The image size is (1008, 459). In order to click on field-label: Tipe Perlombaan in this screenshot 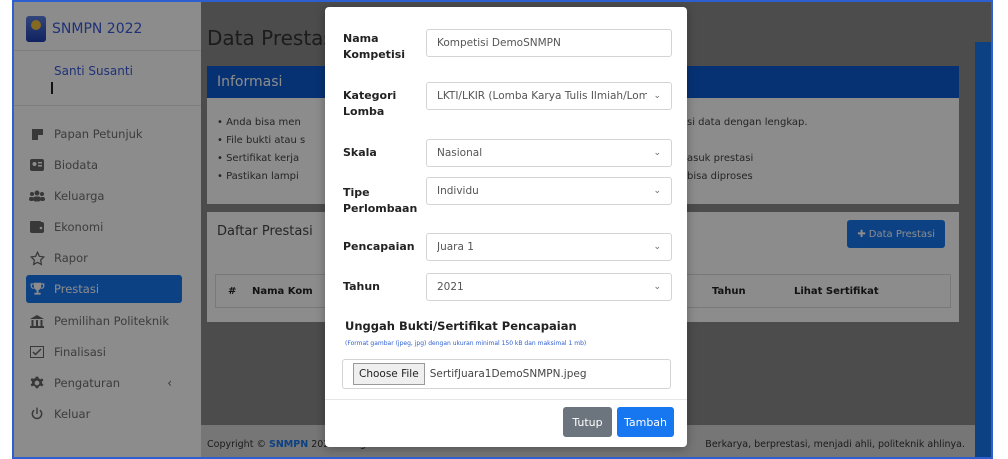, I will do `click(380, 200)`.